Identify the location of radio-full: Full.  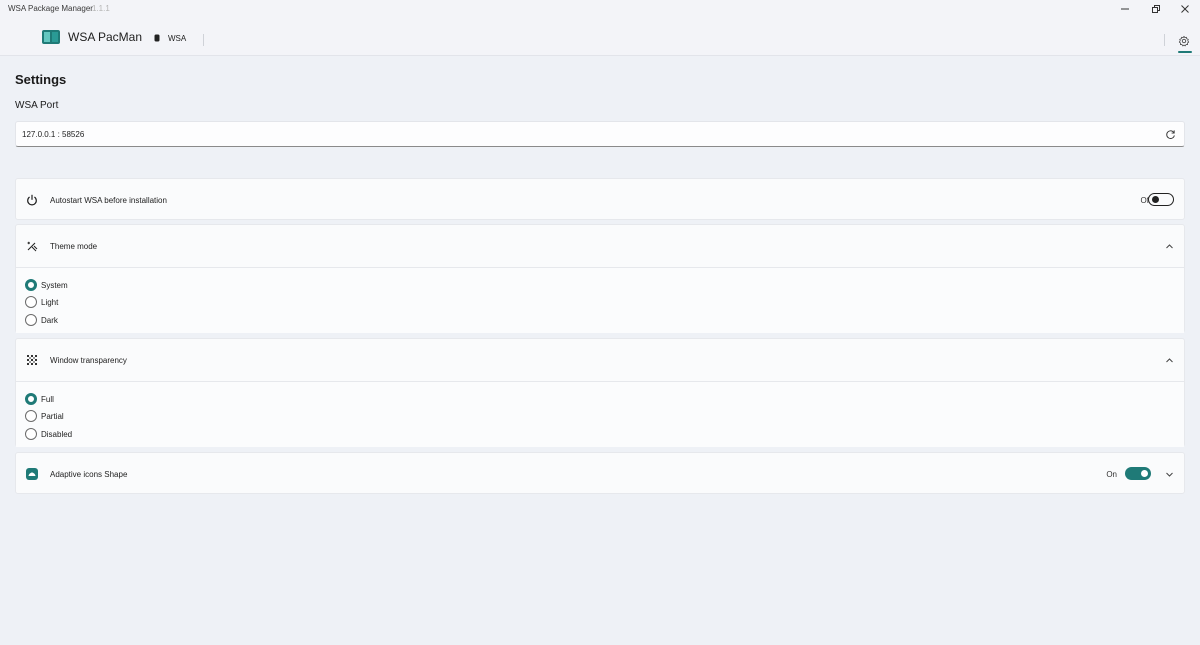
(39, 399).